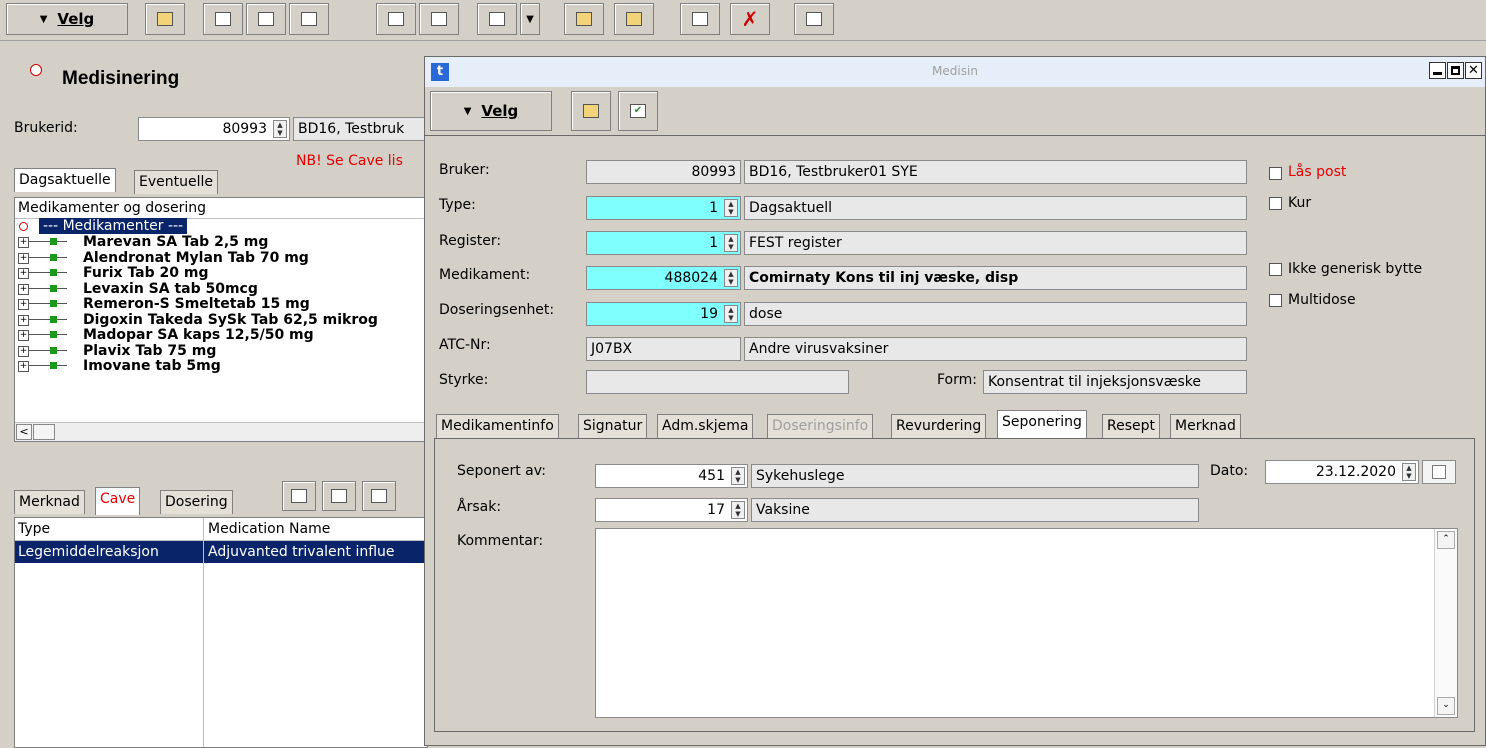  What do you see at coordinates (584, 19) in the screenshot?
I see `copy-button` at bounding box center [584, 19].